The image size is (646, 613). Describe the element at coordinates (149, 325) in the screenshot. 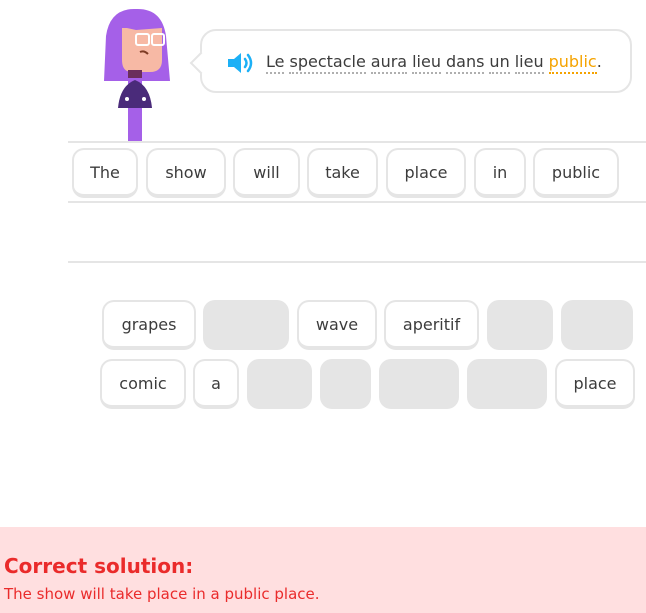

I see `word-bank-tile: grapes` at that location.